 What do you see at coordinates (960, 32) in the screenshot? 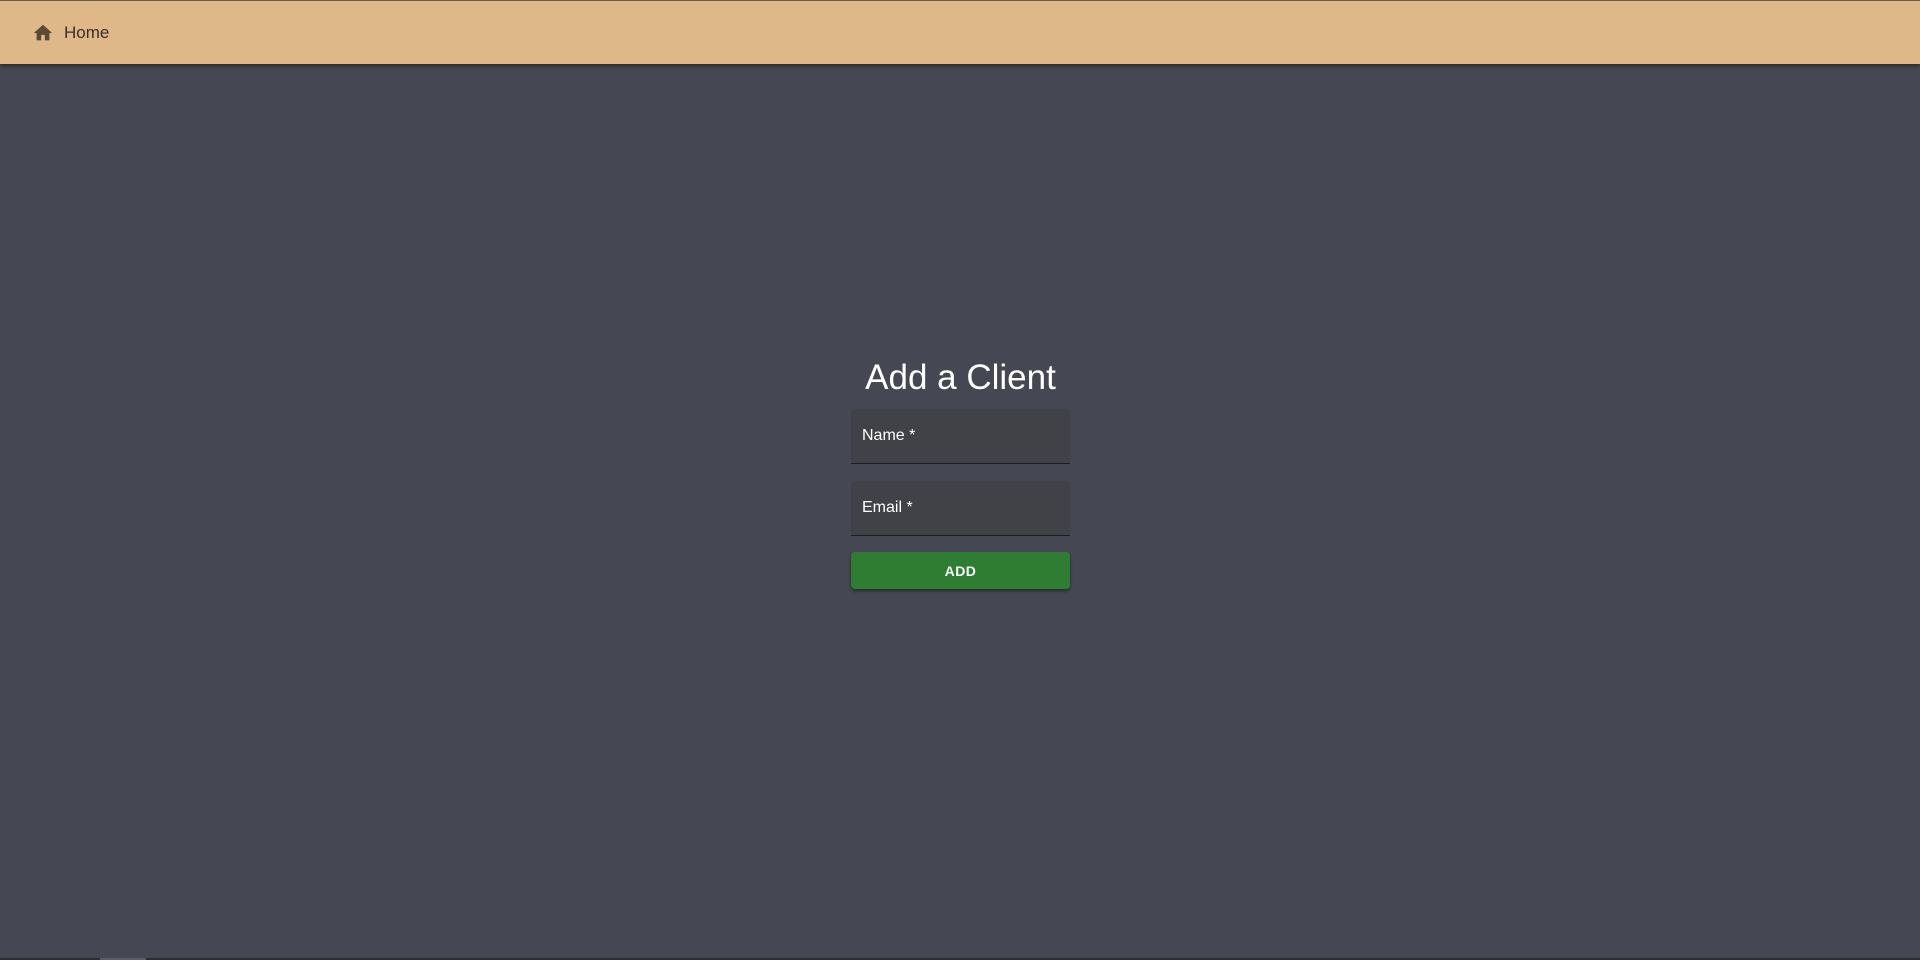
I see `top-app-bar: Home` at bounding box center [960, 32].